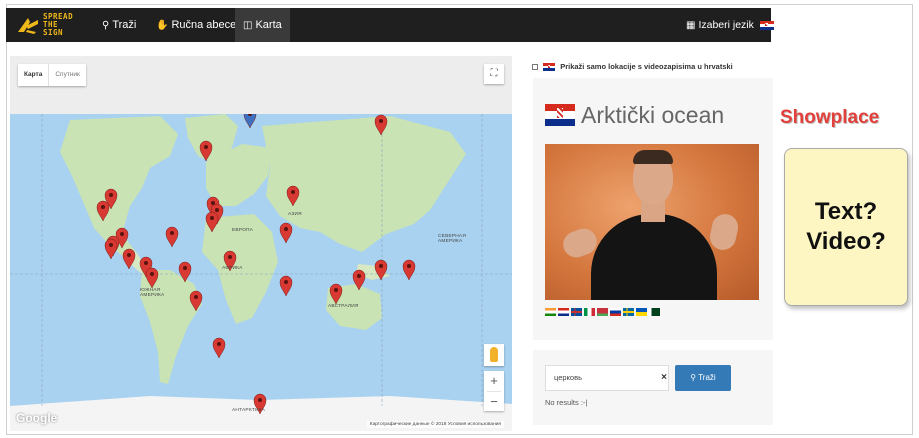 The width and height of the screenshot is (919, 438). What do you see at coordinates (535, 67) in the screenshot?
I see `checkbox-icon` at bounding box center [535, 67].